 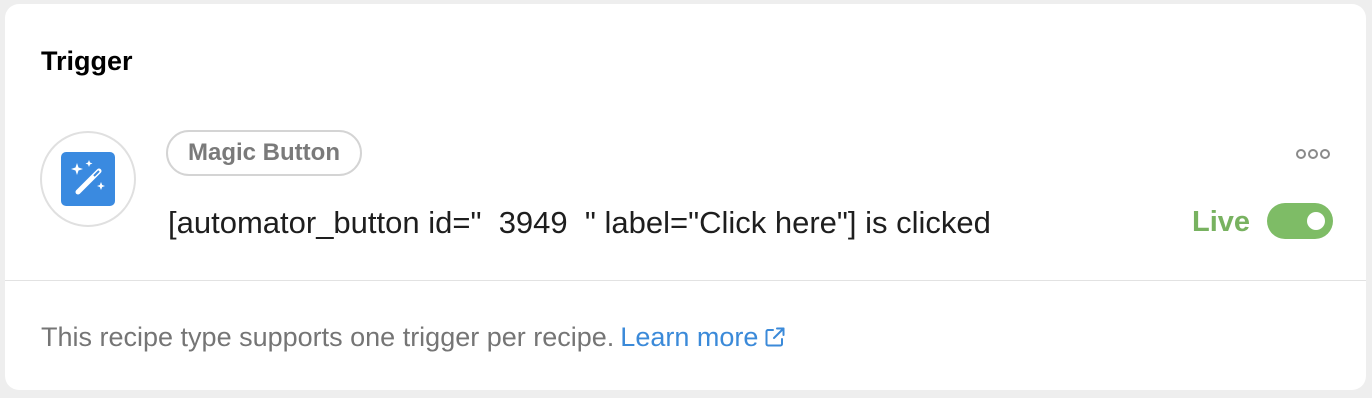 I want to click on magic-wand-icon, so click(x=88, y=179).